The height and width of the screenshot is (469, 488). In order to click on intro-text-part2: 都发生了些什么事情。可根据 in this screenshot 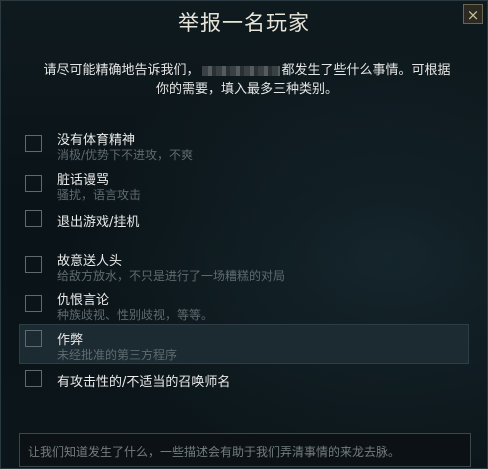, I will do `click(366, 70)`.